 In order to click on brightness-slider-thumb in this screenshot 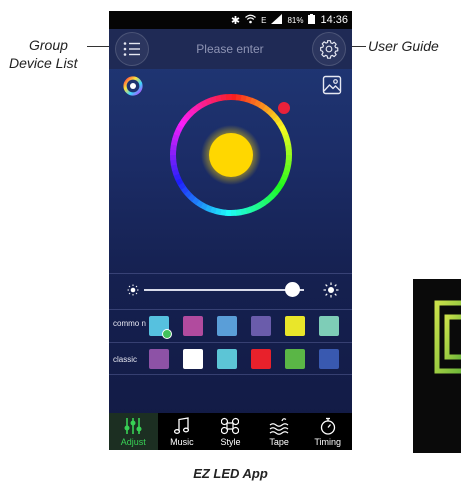, I will do `click(293, 289)`.